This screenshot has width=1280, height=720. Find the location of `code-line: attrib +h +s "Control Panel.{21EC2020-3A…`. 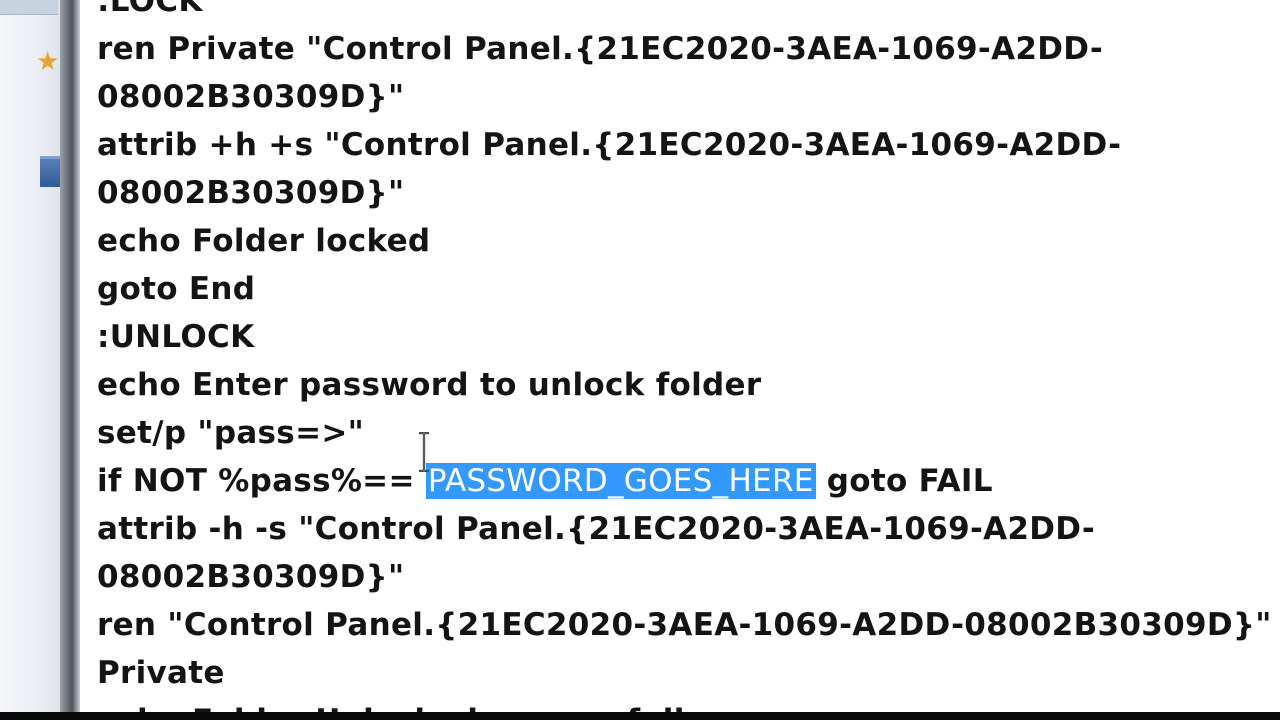

code-line: attrib +h +s "Control Panel.{21EC2020-3A… is located at coordinates (684, 145).